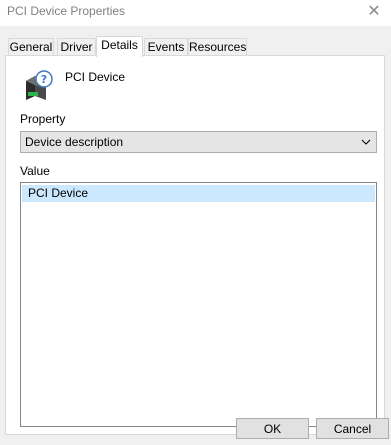 This screenshot has width=391, height=445. I want to click on tab-details: Details, so click(119, 46).